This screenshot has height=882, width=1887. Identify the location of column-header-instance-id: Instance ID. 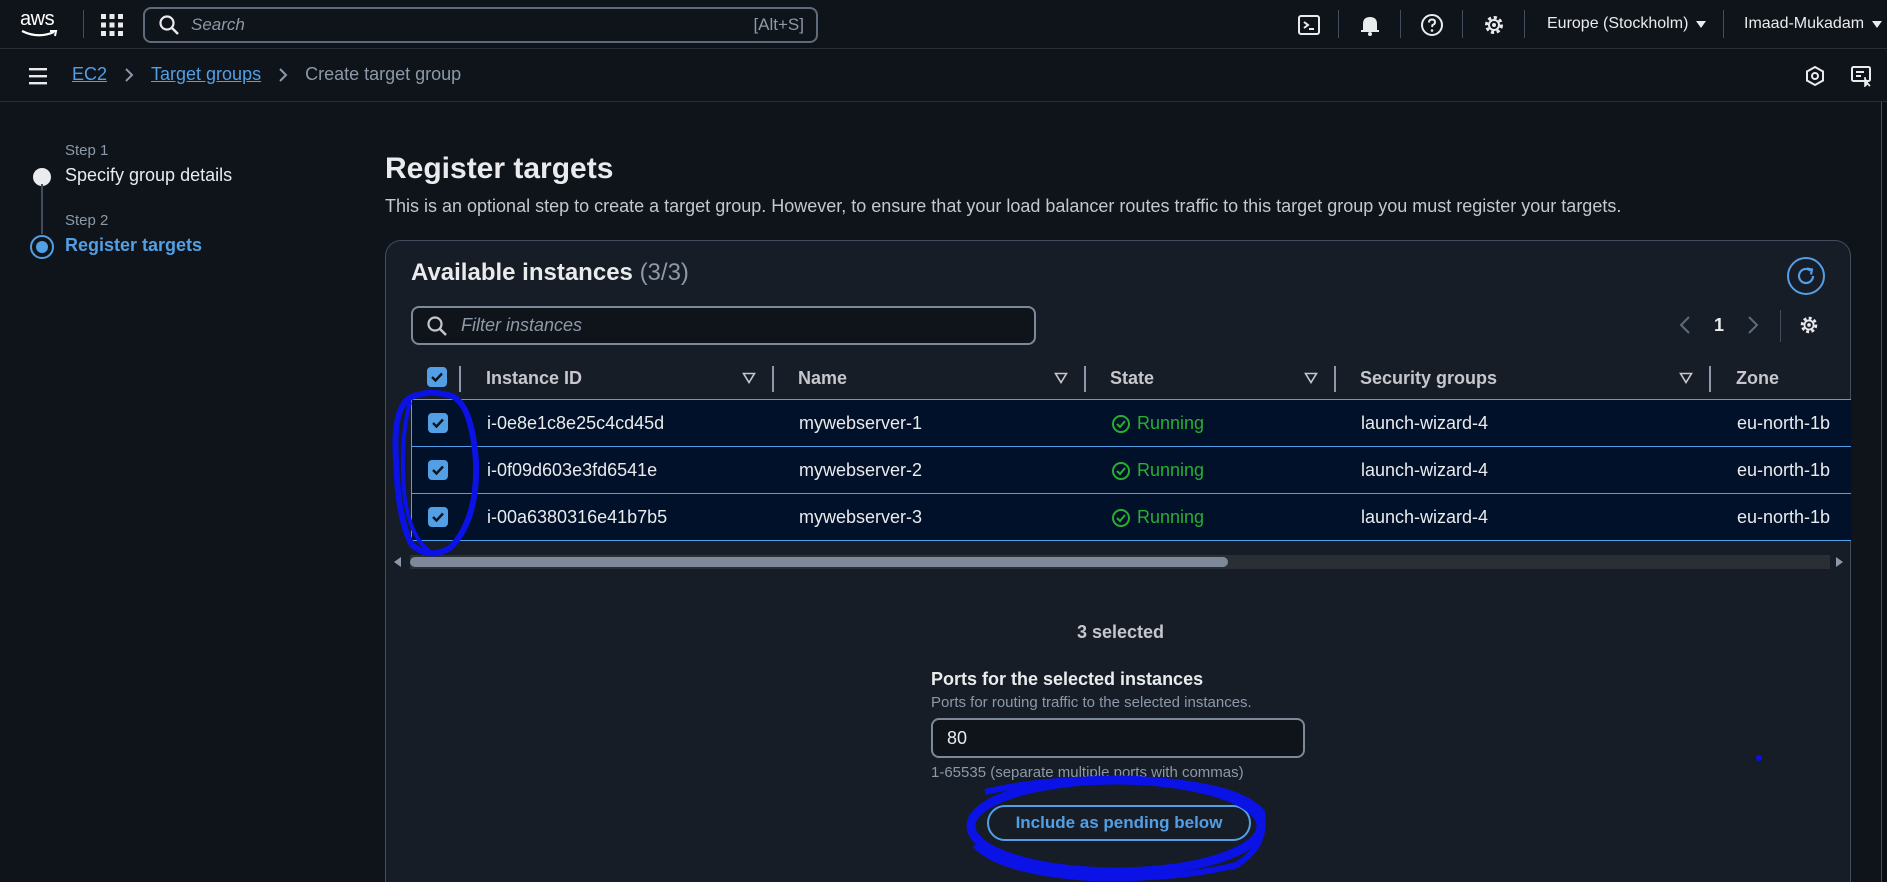
(534, 378).